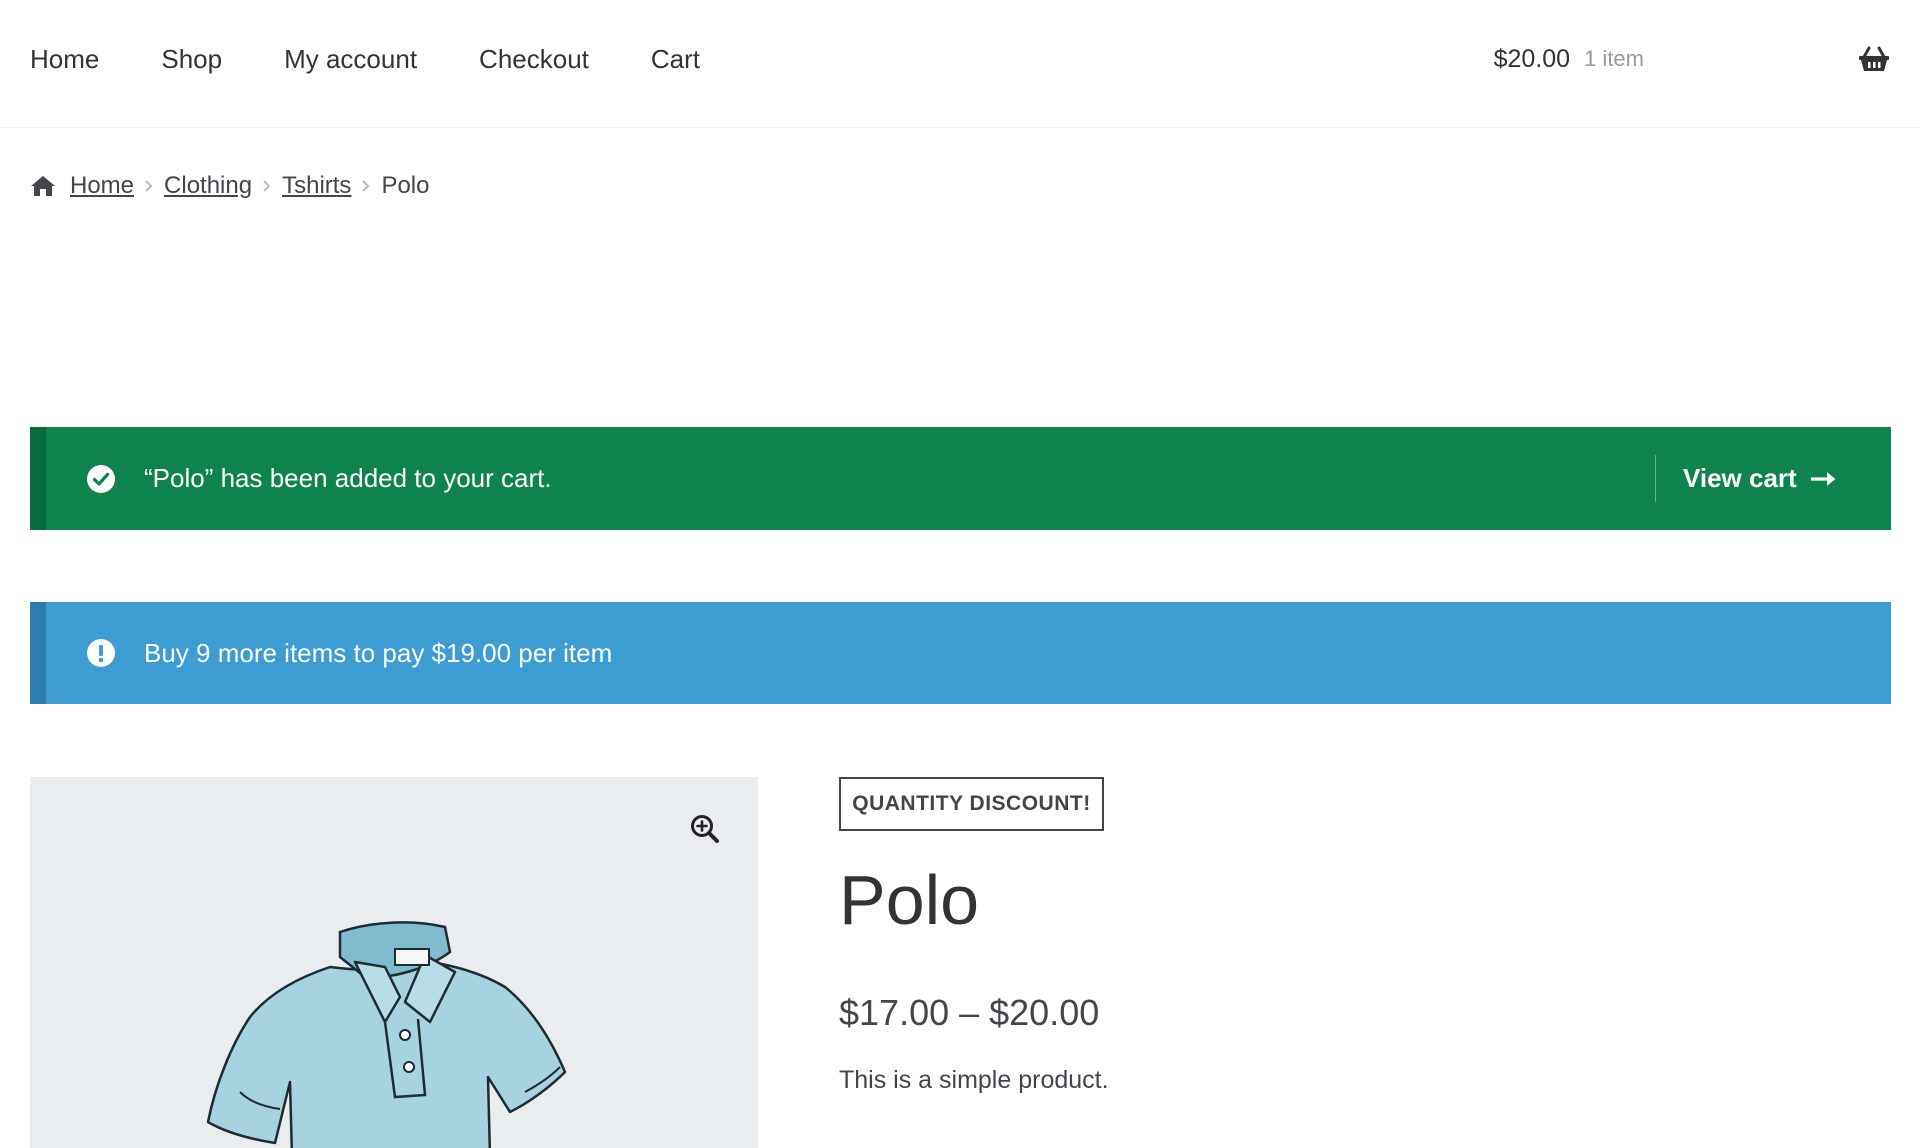  What do you see at coordinates (1874, 59) in the screenshot?
I see `basket-icon` at bounding box center [1874, 59].